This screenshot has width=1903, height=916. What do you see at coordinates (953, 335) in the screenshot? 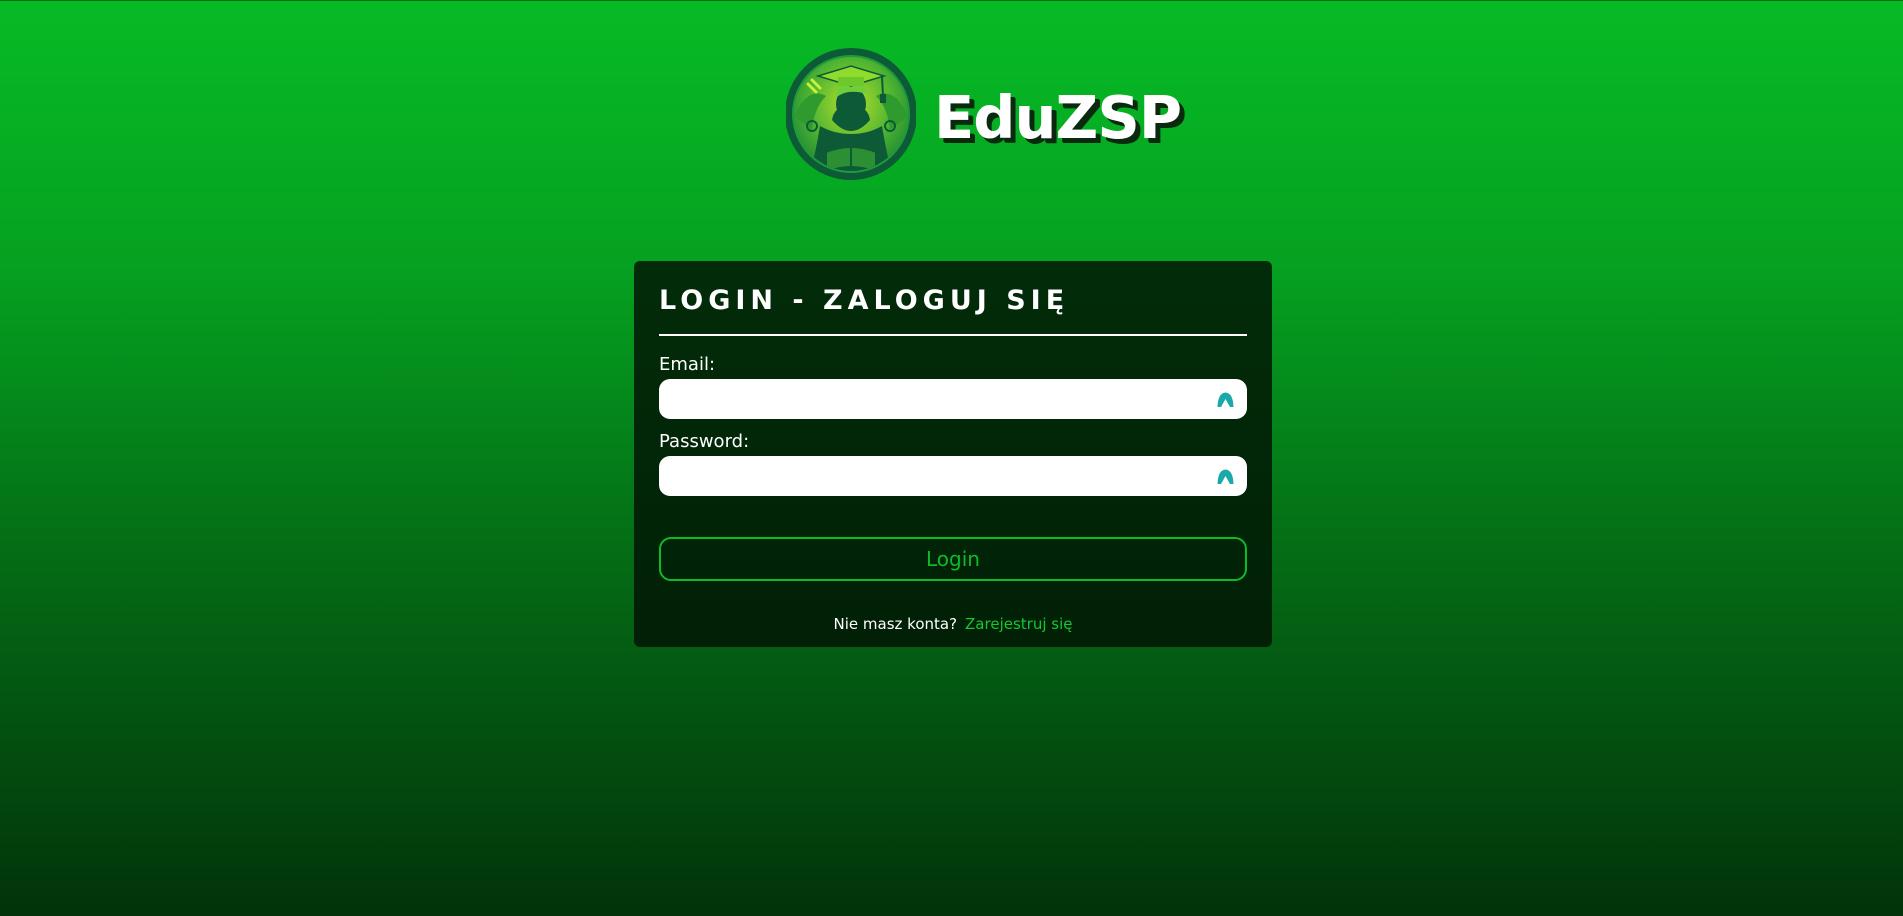
I see `title-divider` at bounding box center [953, 335].